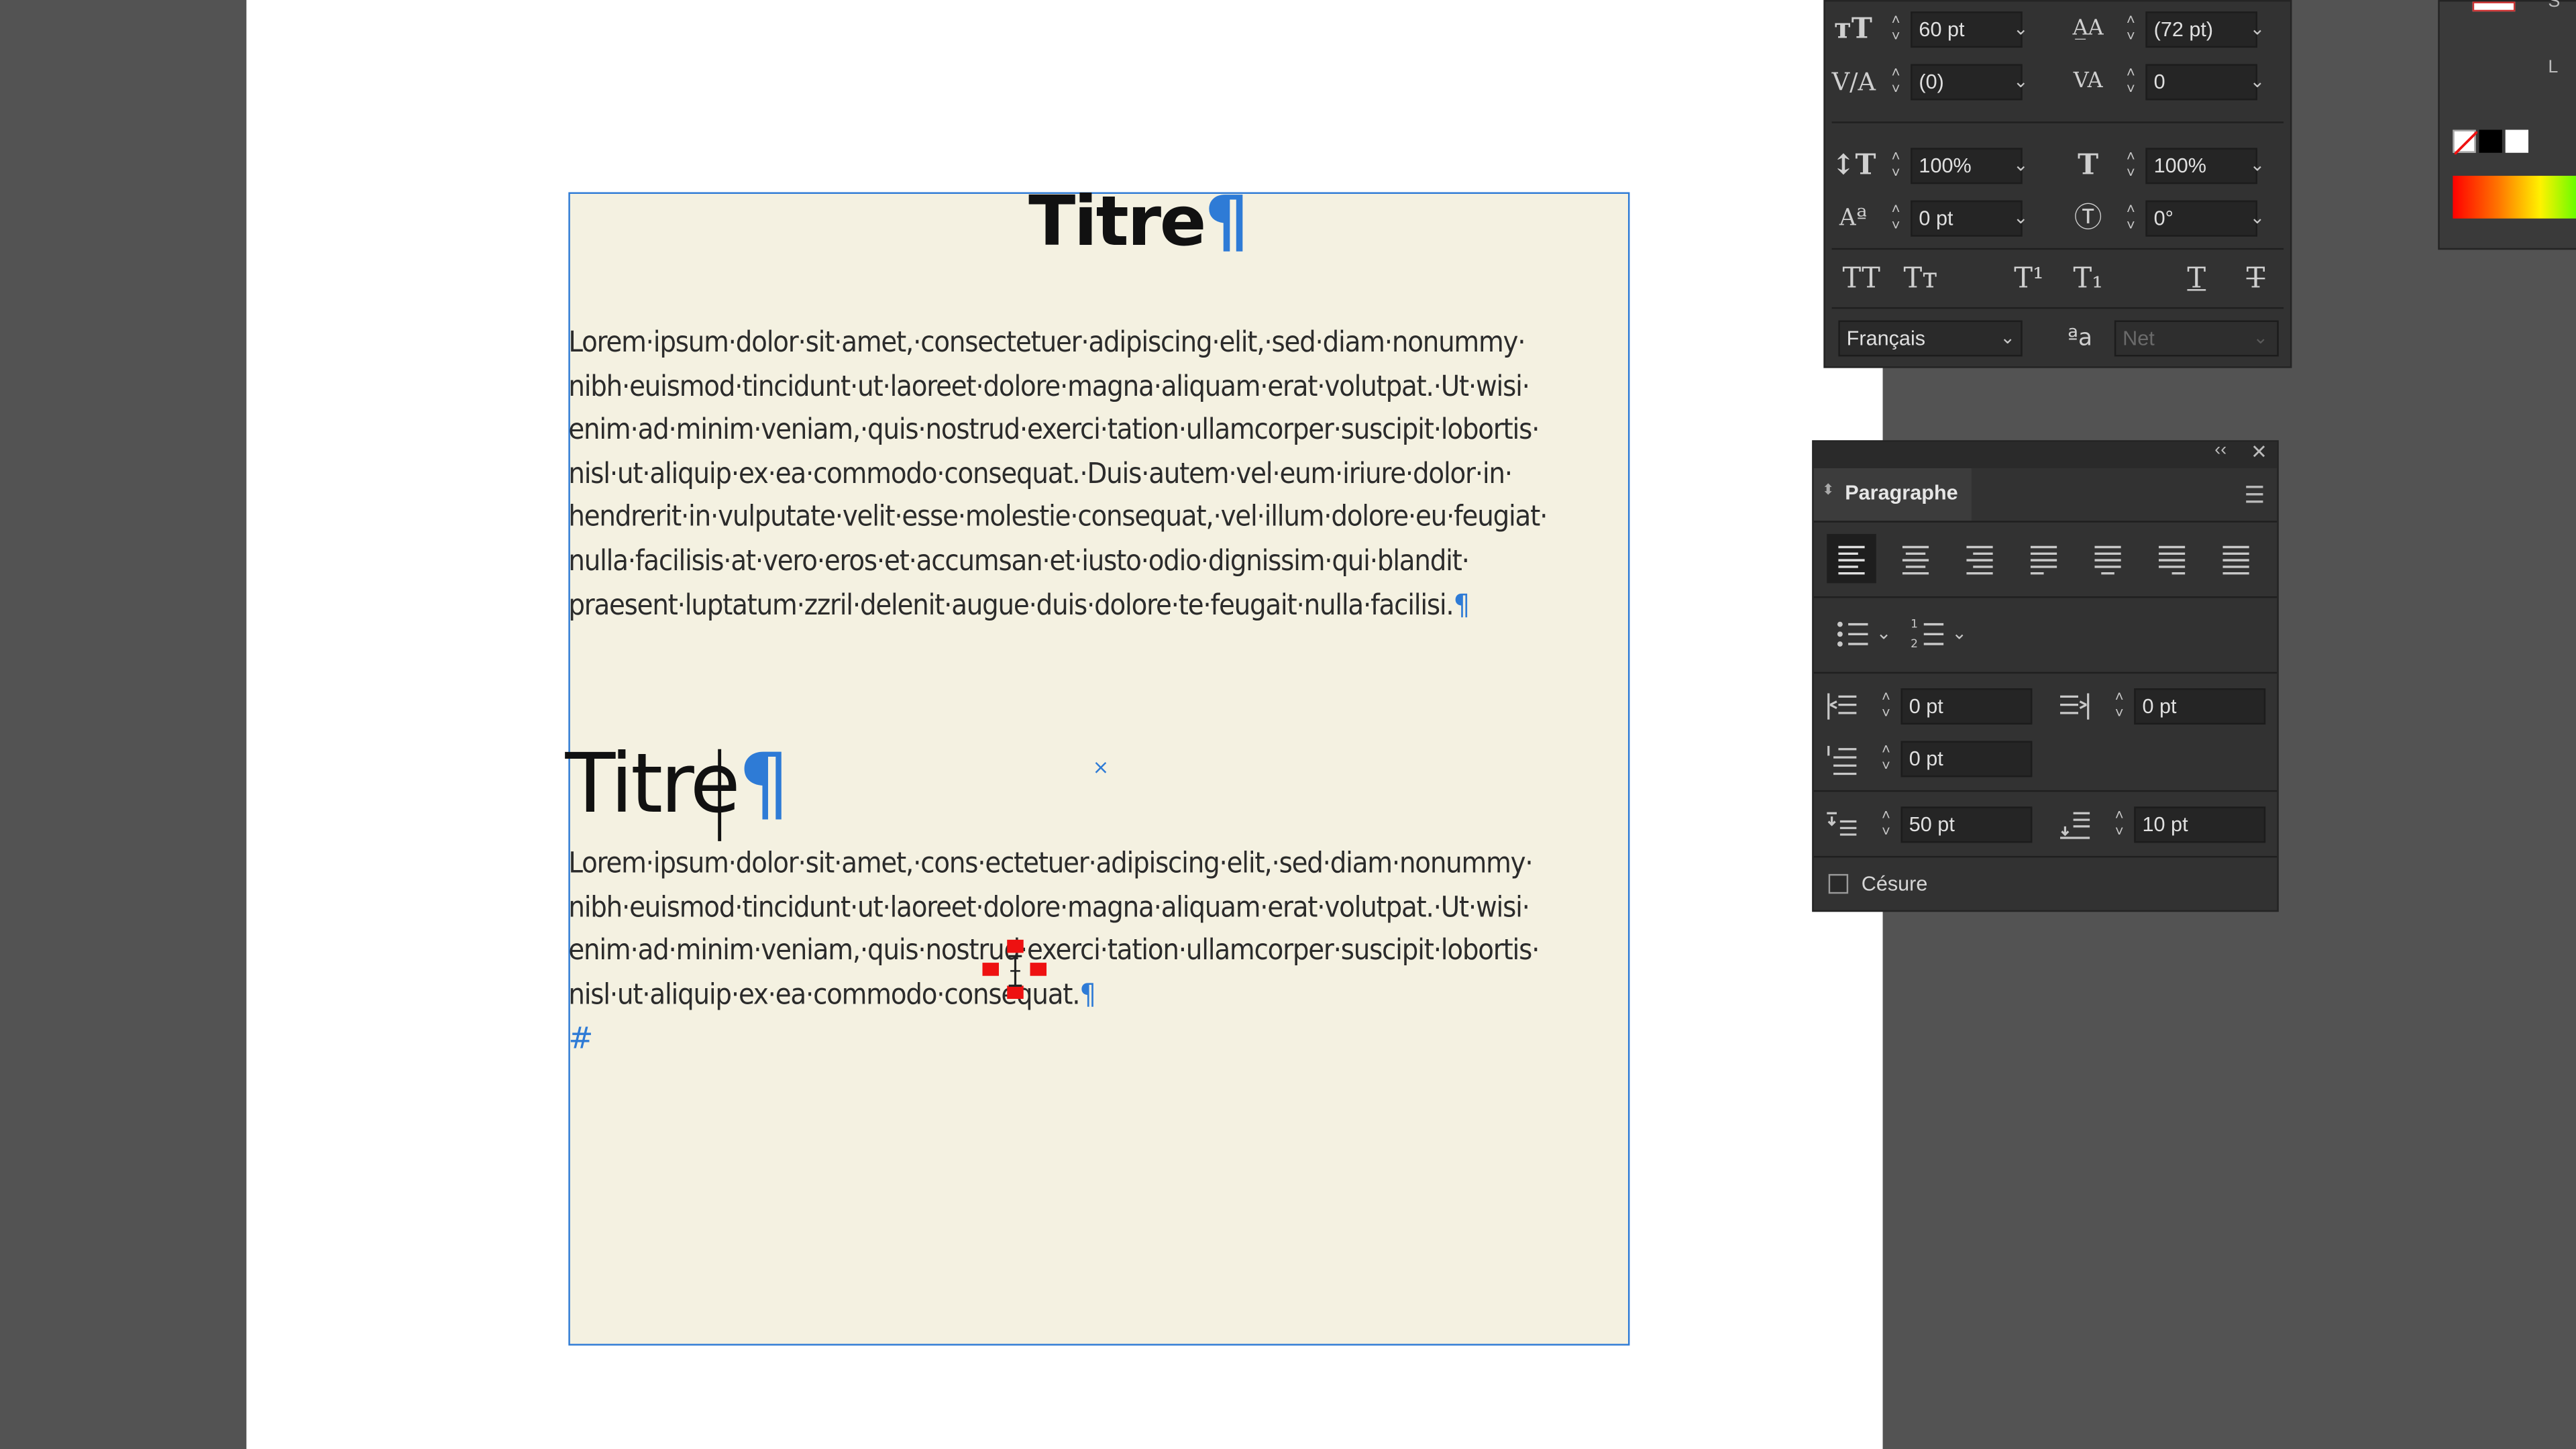  I want to click on tab-grip-icon: ⬍, so click(1828, 489).